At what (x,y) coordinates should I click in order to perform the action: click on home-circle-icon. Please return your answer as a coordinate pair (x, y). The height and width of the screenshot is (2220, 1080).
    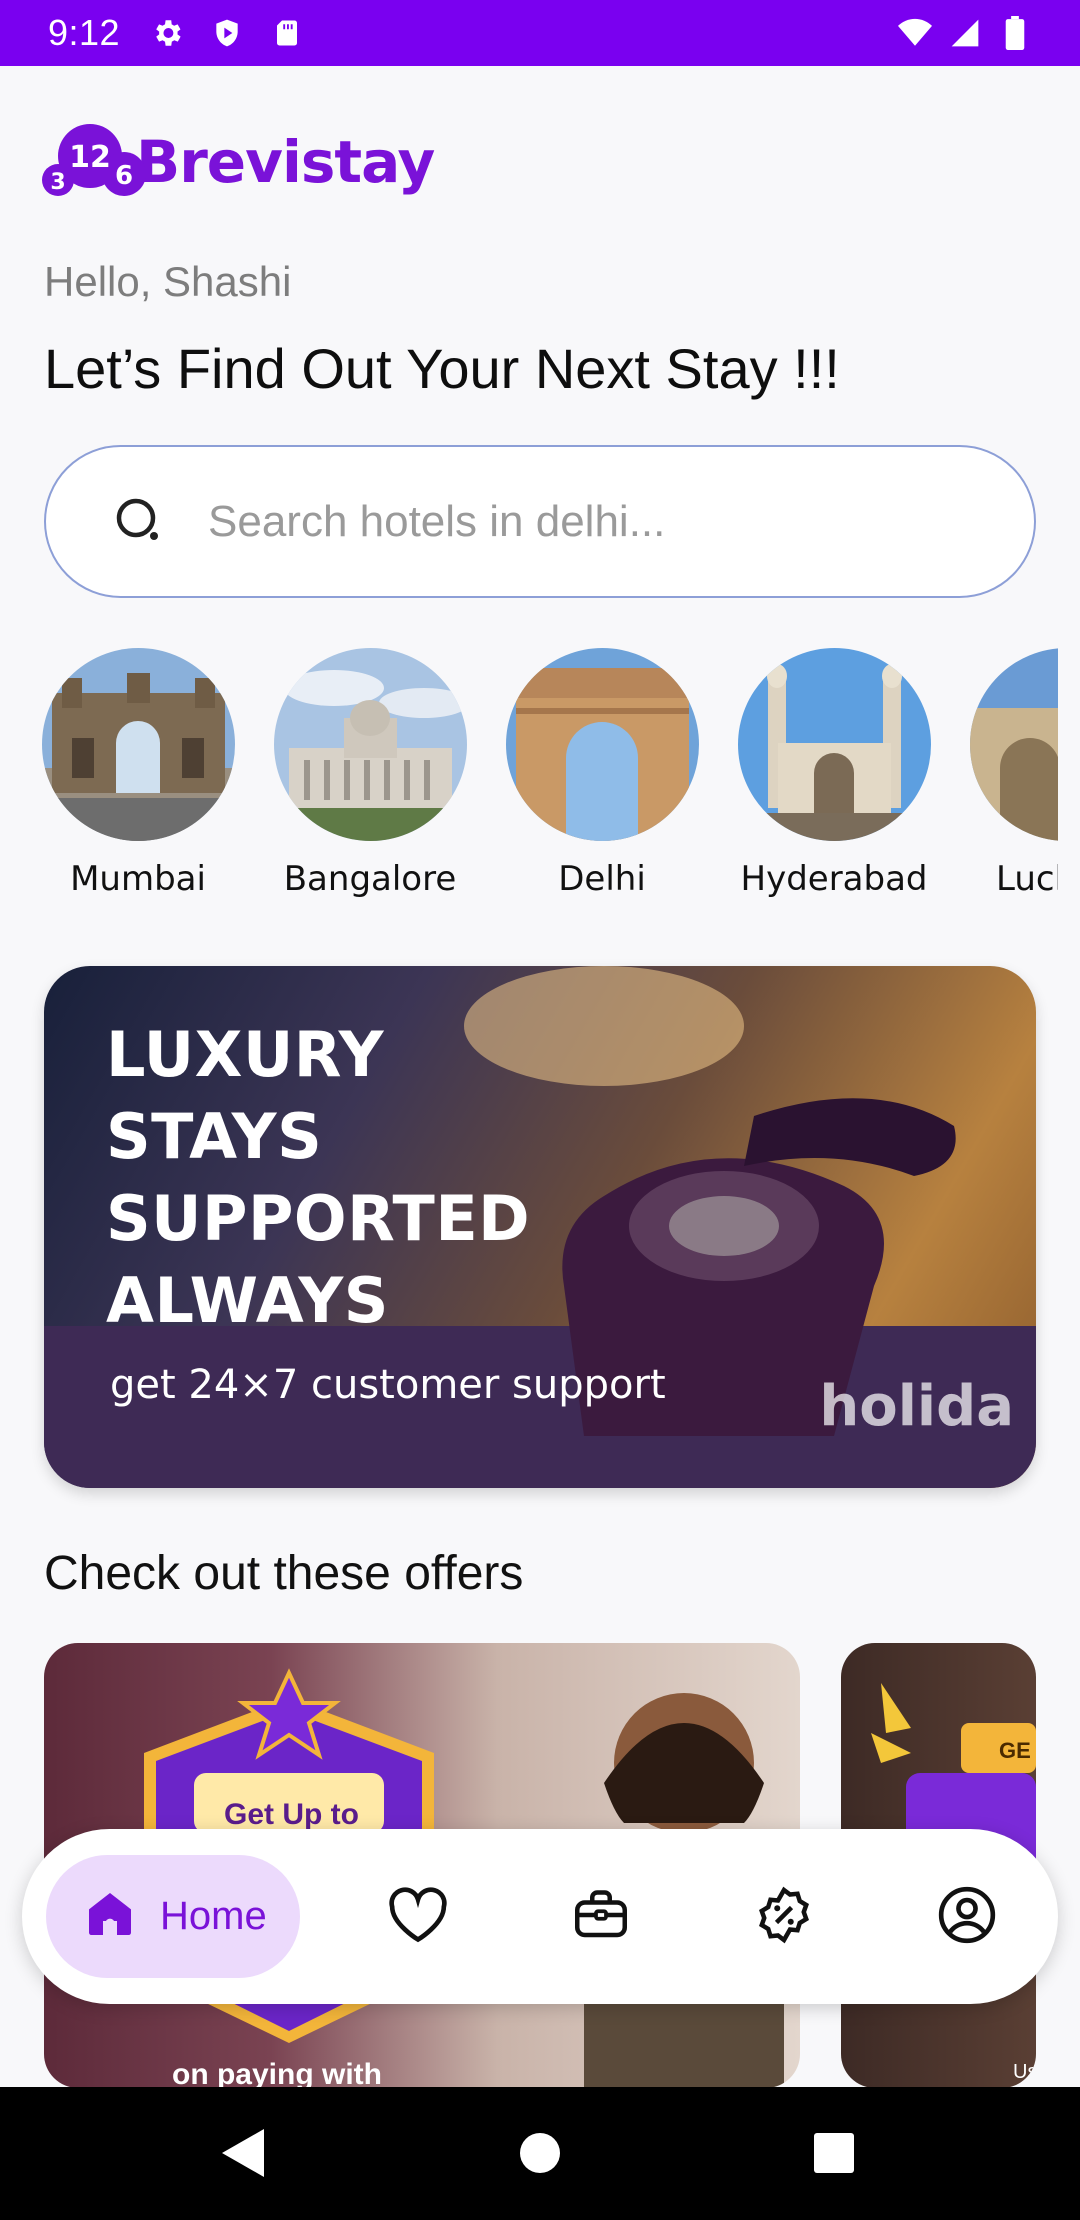
    Looking at the image, I should click on (540, 2153).